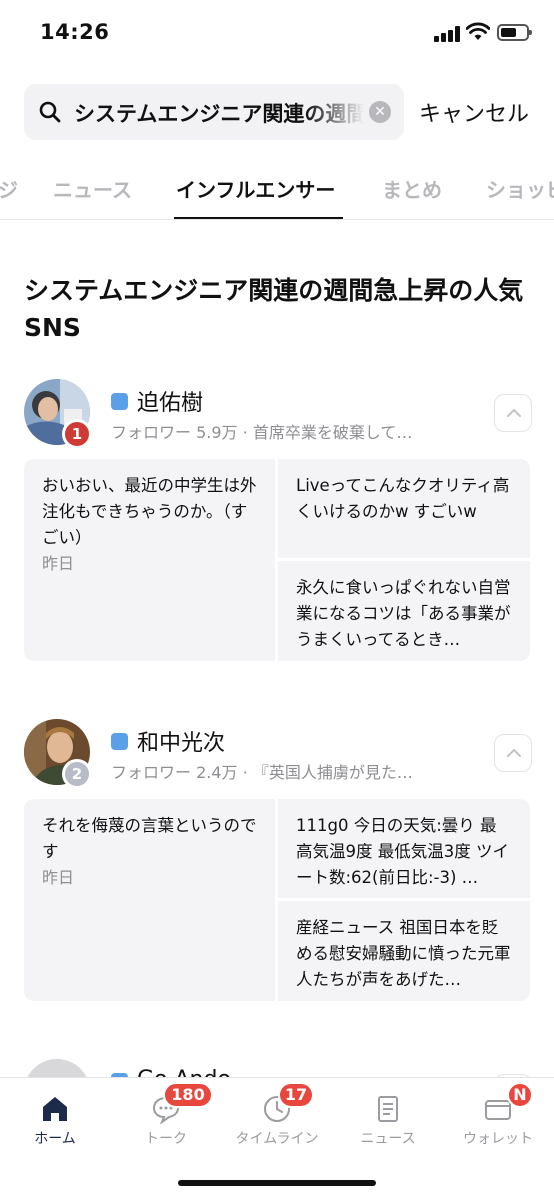 This screenshot has width=554, height=1200. Describe the element at coordinates (174, 432) in the screenshot. I see `follower-count: フォロワー 5.9万` at that location.